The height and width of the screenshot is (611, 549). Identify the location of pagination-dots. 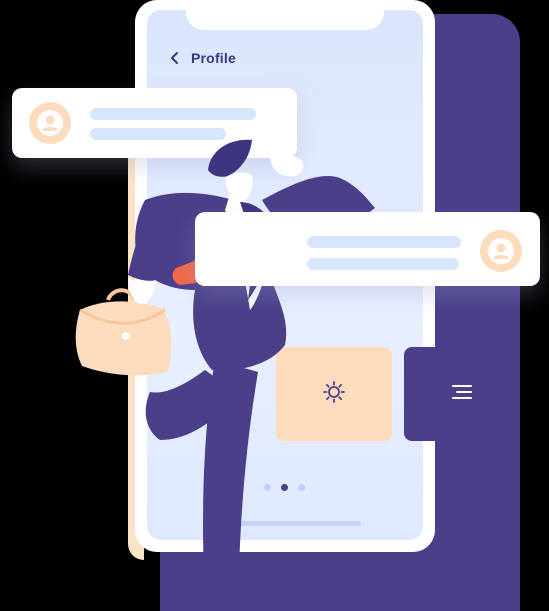
(284, 487).